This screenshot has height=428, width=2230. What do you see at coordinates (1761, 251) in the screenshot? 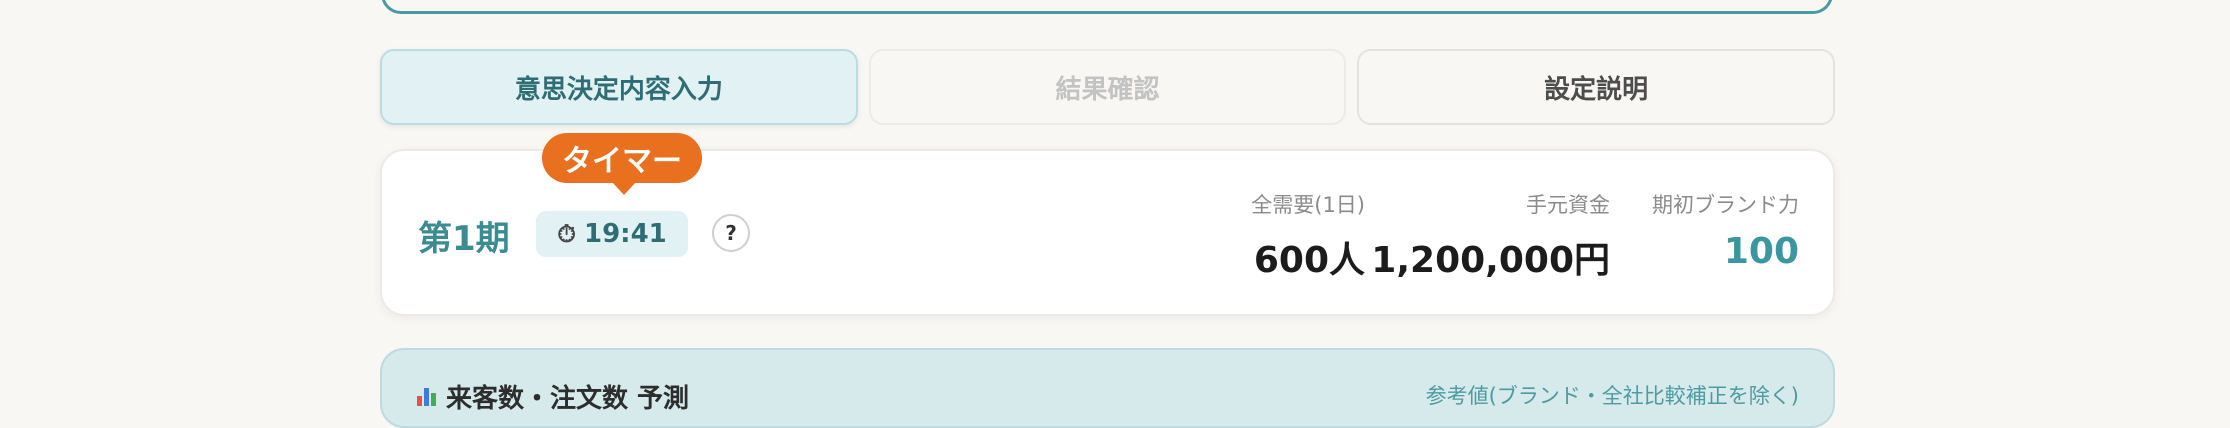
I see `stat-value-brand: 100` at bounding box center [1761, 251].